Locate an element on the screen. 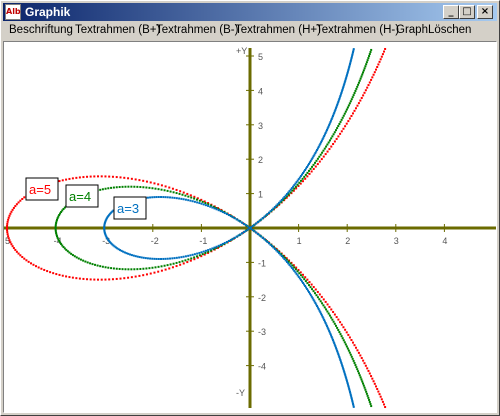 The image size is (500, 416). menu-textrahmen-b-plus: Textrahmen (B+) is located at coordinates (117, 30).